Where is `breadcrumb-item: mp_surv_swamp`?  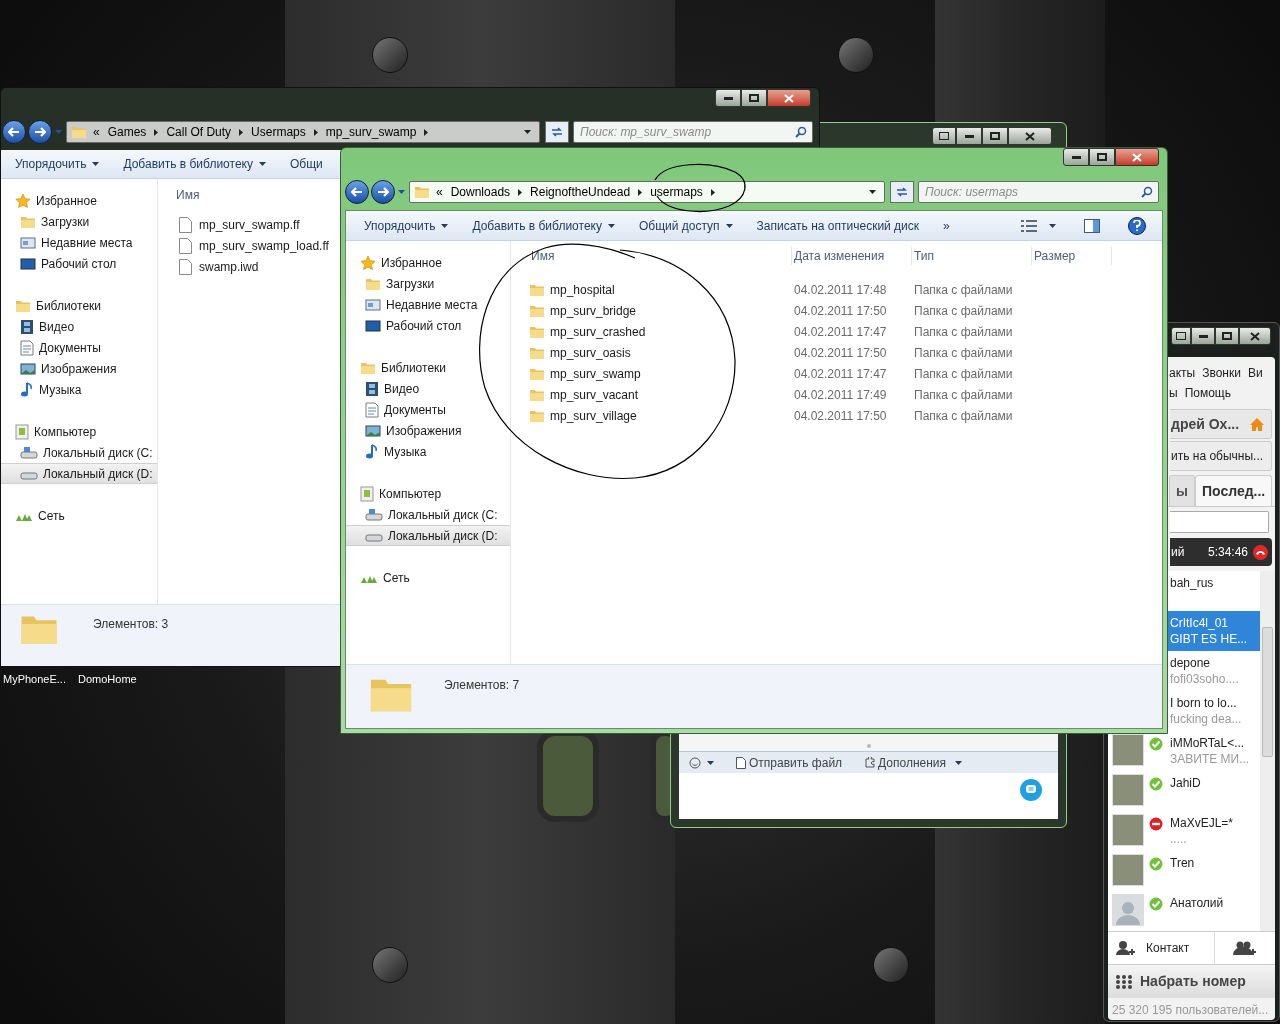 breadcrumb-item: mp_surv_swamp is located at coordinates (371, 132).